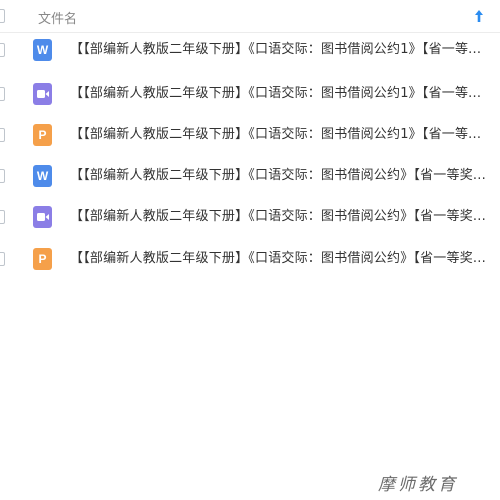 This screenshot has width=500, height=500. What do you see at coordinates (2, 16) in the screenshot?
I see `select-all-checkbox` at bounding box center [2, 16].